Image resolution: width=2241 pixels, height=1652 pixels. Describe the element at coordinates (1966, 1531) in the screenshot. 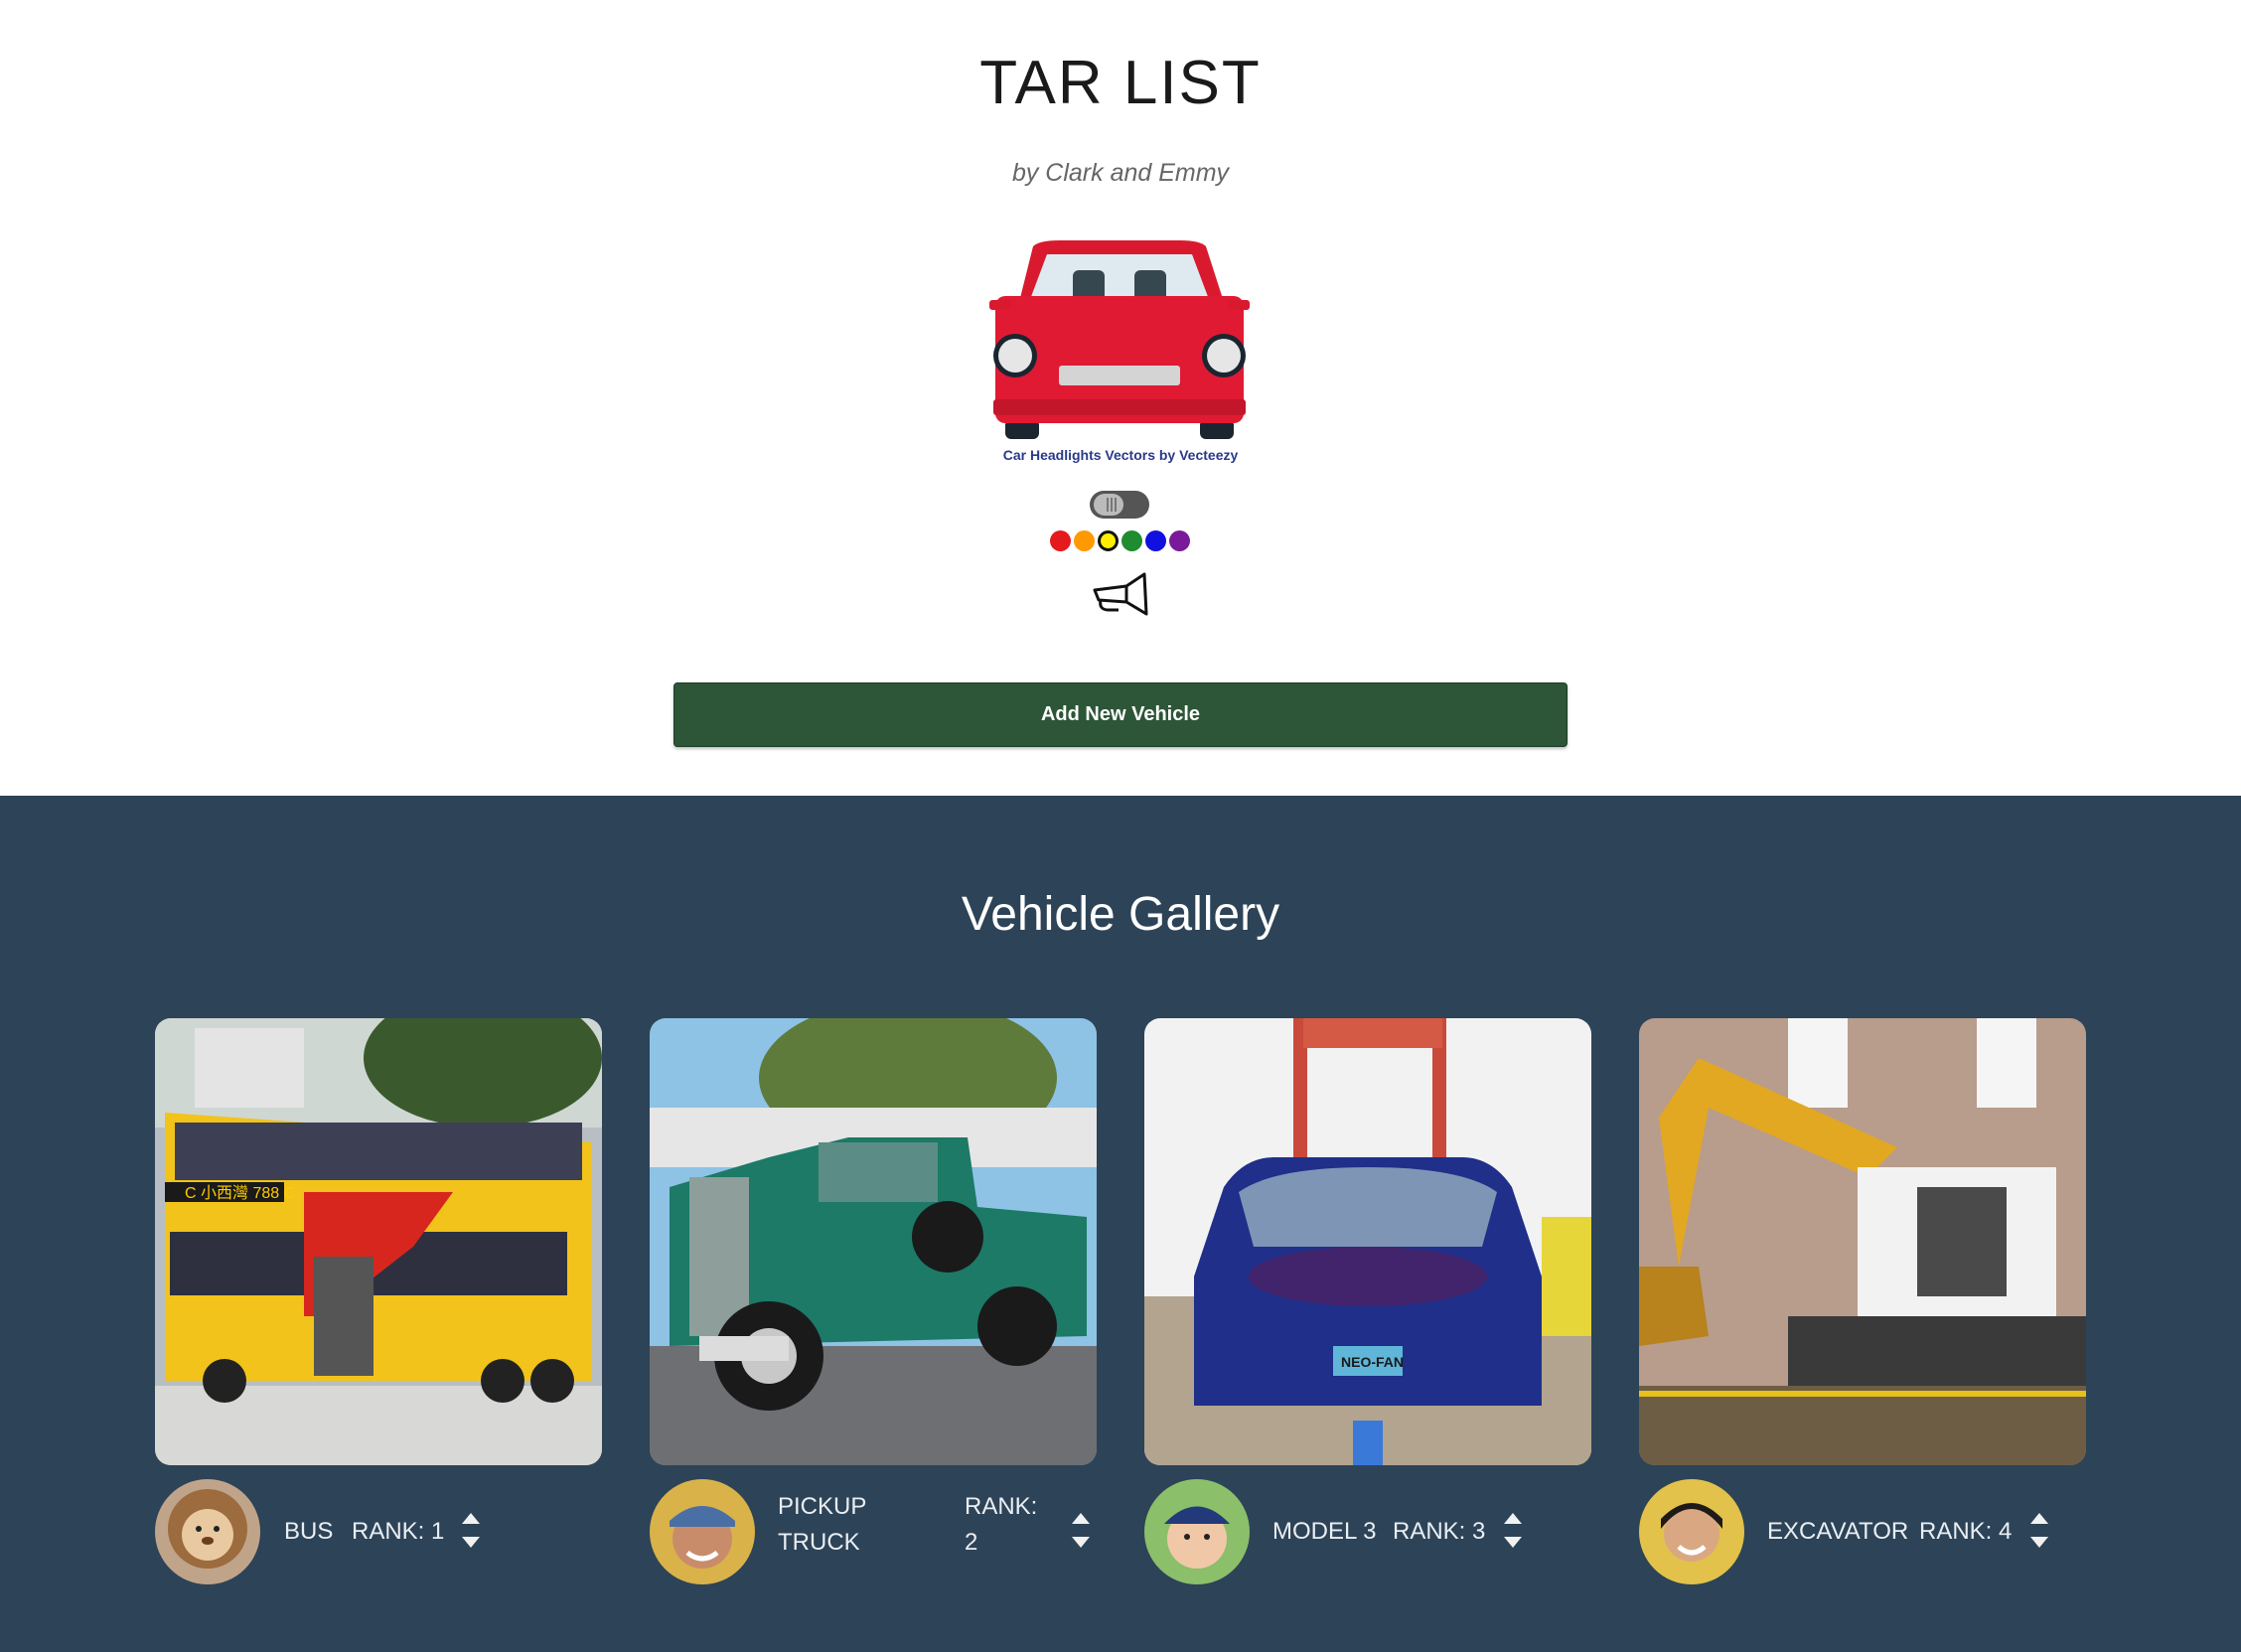

I see `vehicle-rank: RANK: 4` at that location.